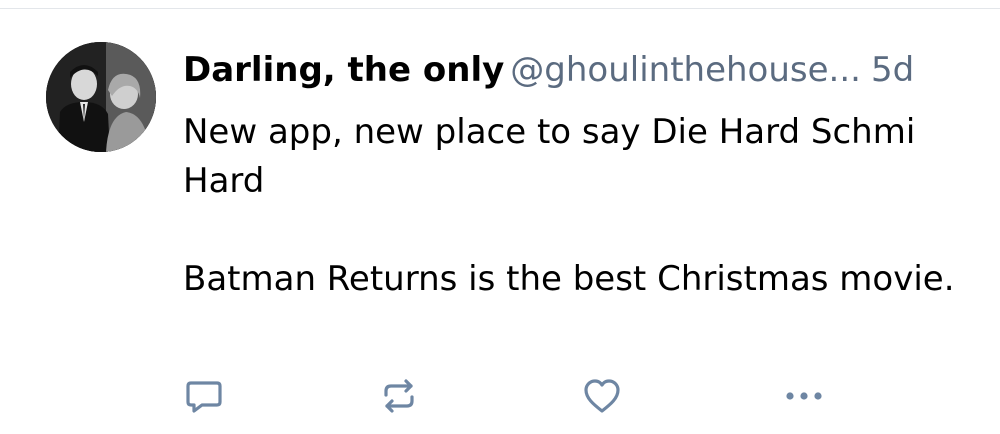 The width and height of the screenshot is (1000, 434). I want to click on timestamp: 5d, so click(892, 70).